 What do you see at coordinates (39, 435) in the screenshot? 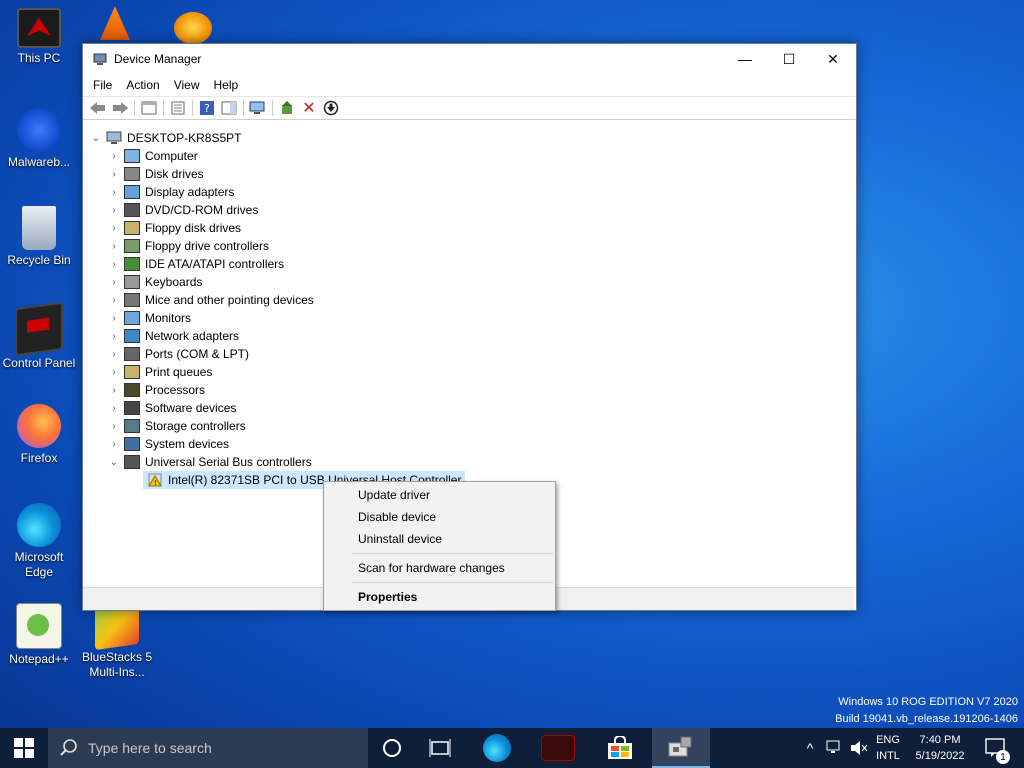
I see `desktop-icon-firefox: Firefox` at bounding box center [39, 435].